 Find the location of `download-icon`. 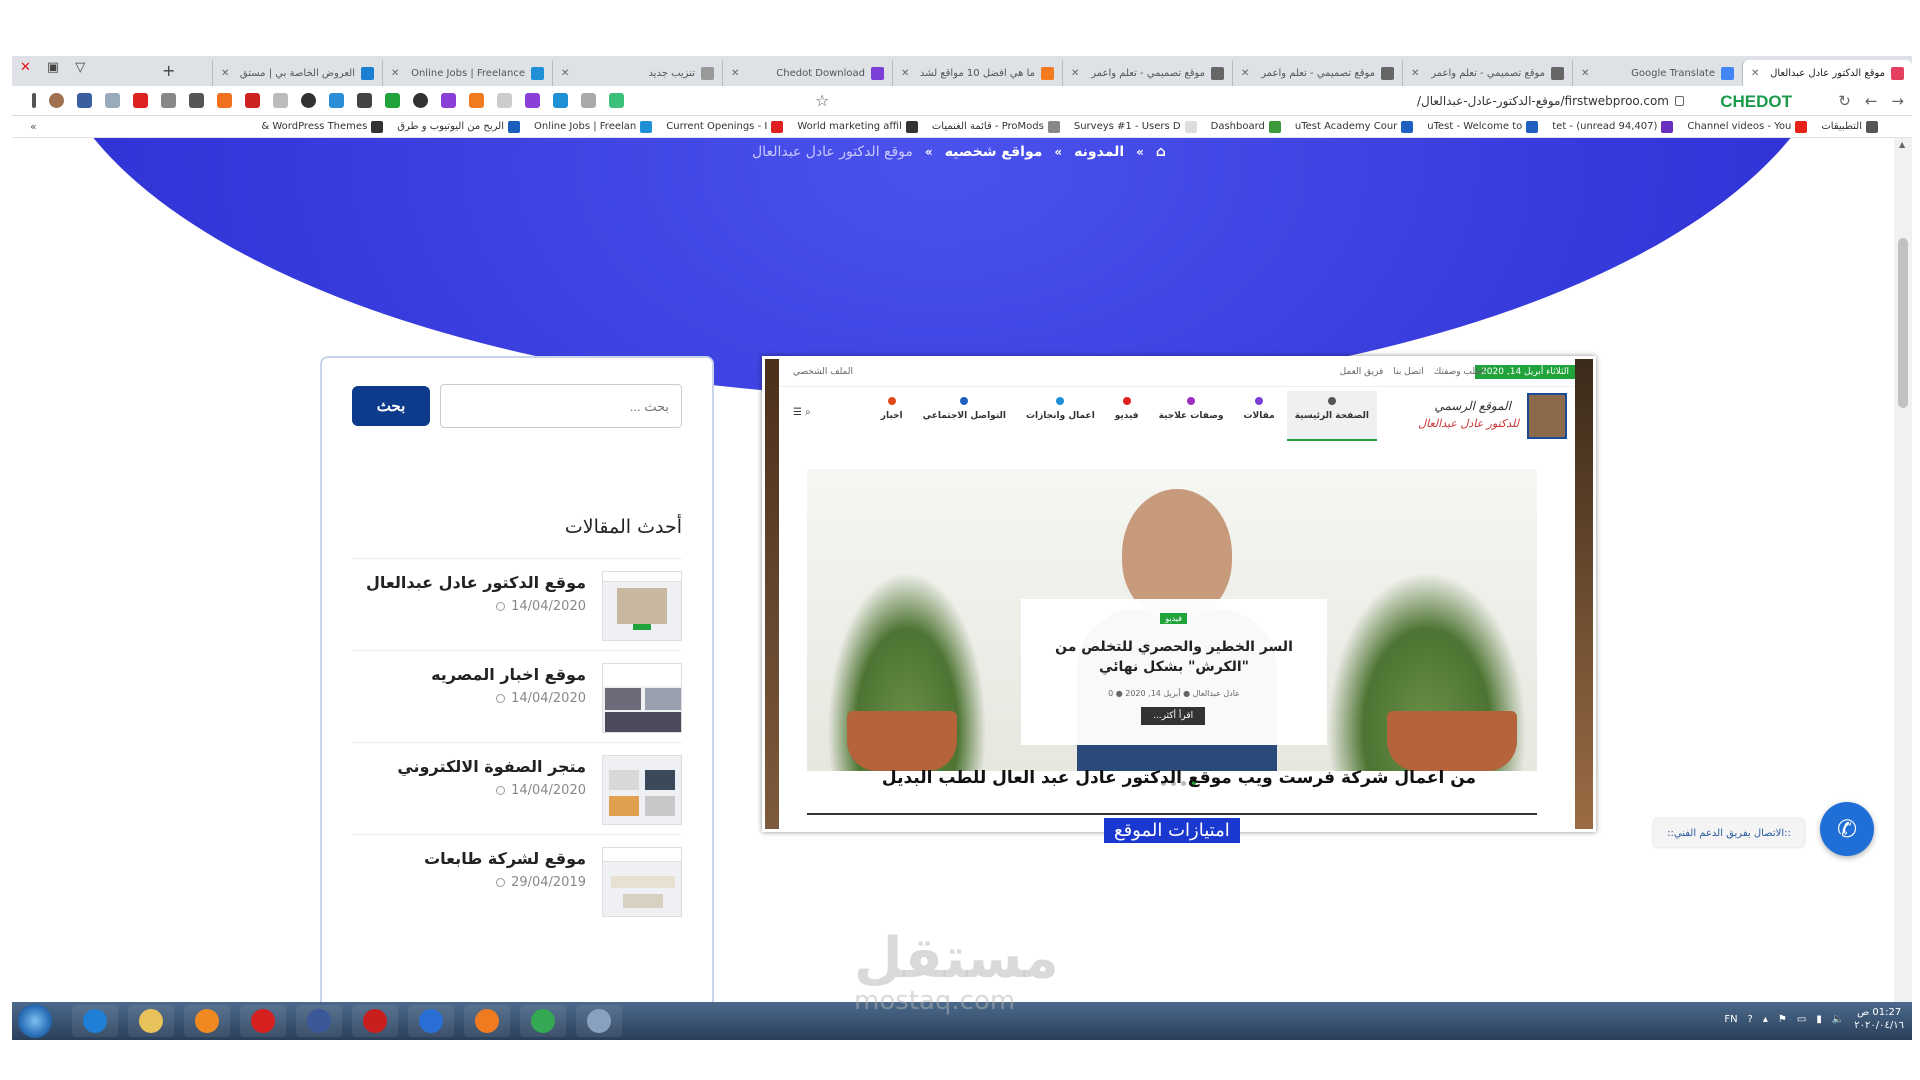

download-icon is located at coordinates (448, 100).